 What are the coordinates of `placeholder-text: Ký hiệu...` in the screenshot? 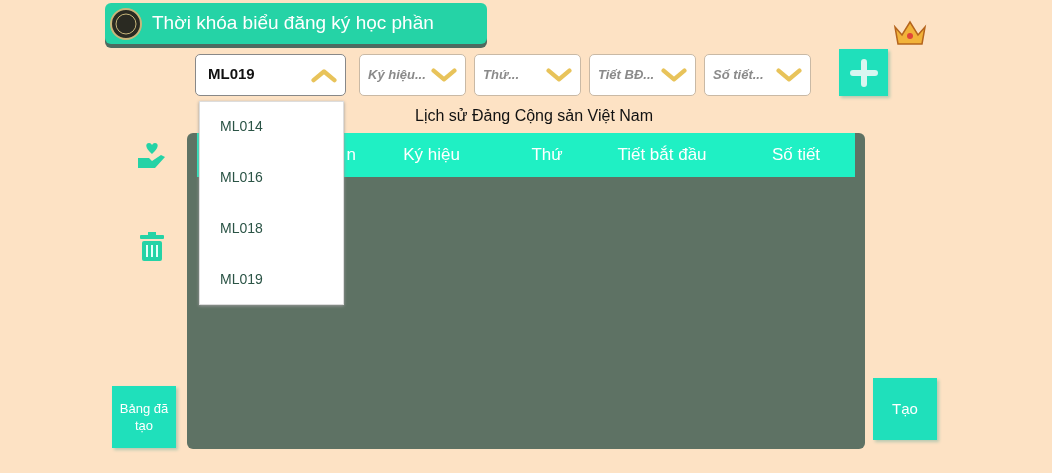 It's located at (396, 74).